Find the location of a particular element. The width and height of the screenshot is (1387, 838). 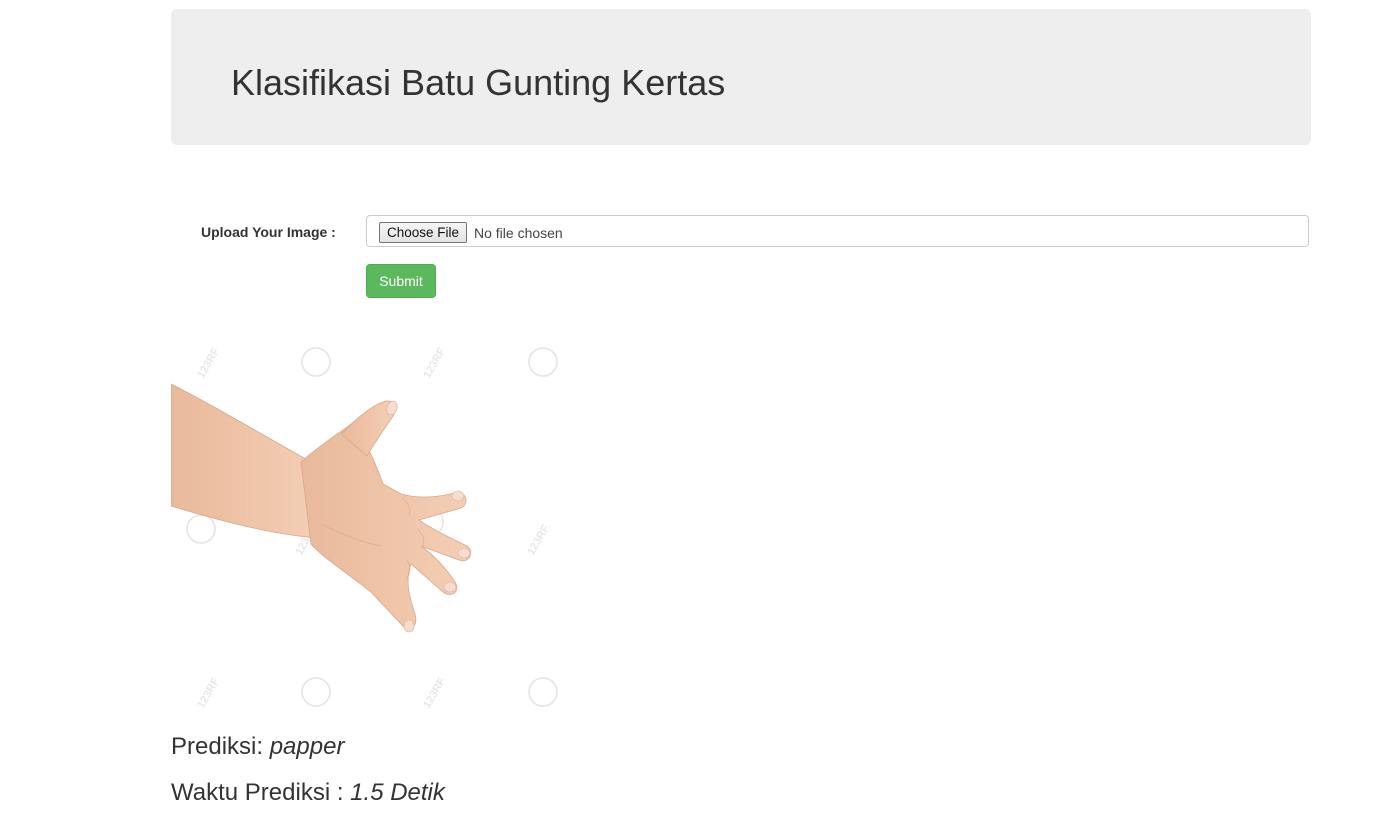

upload-image-label: Upload Your Image : is located at coordinates (268, 232).